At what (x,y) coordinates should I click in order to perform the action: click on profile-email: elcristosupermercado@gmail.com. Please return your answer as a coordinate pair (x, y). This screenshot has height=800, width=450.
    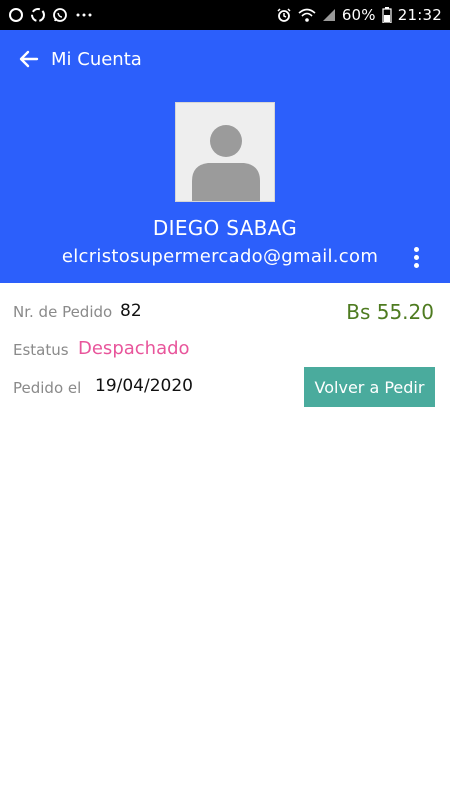
    Looking at the image, I should click on (220, 256).